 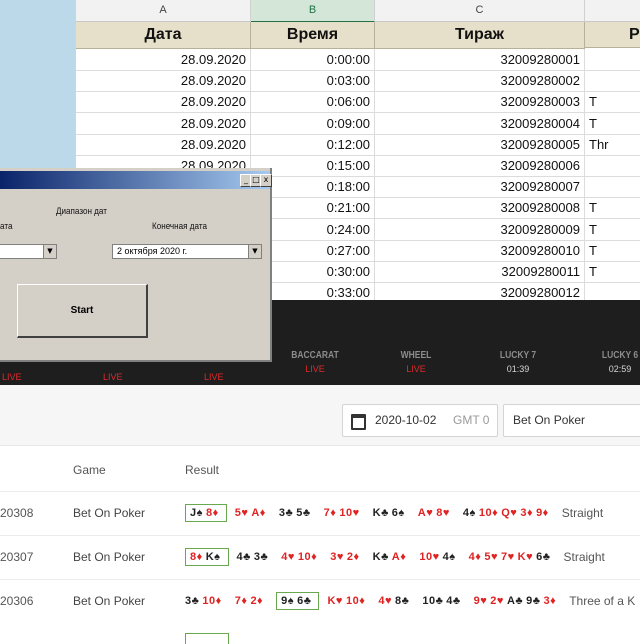 What do you see at coordinates (480, 35) in the screenshot?
I see `header-cell-draw: Тираж` at bounding box center [480, 35].